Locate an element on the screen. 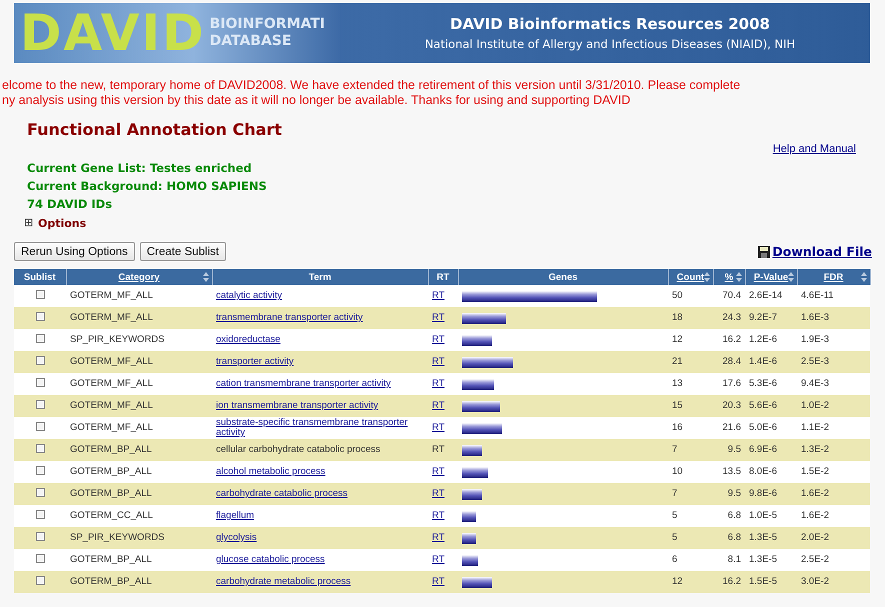  table-cell: 13.5 is located at coordinates (731, 471).